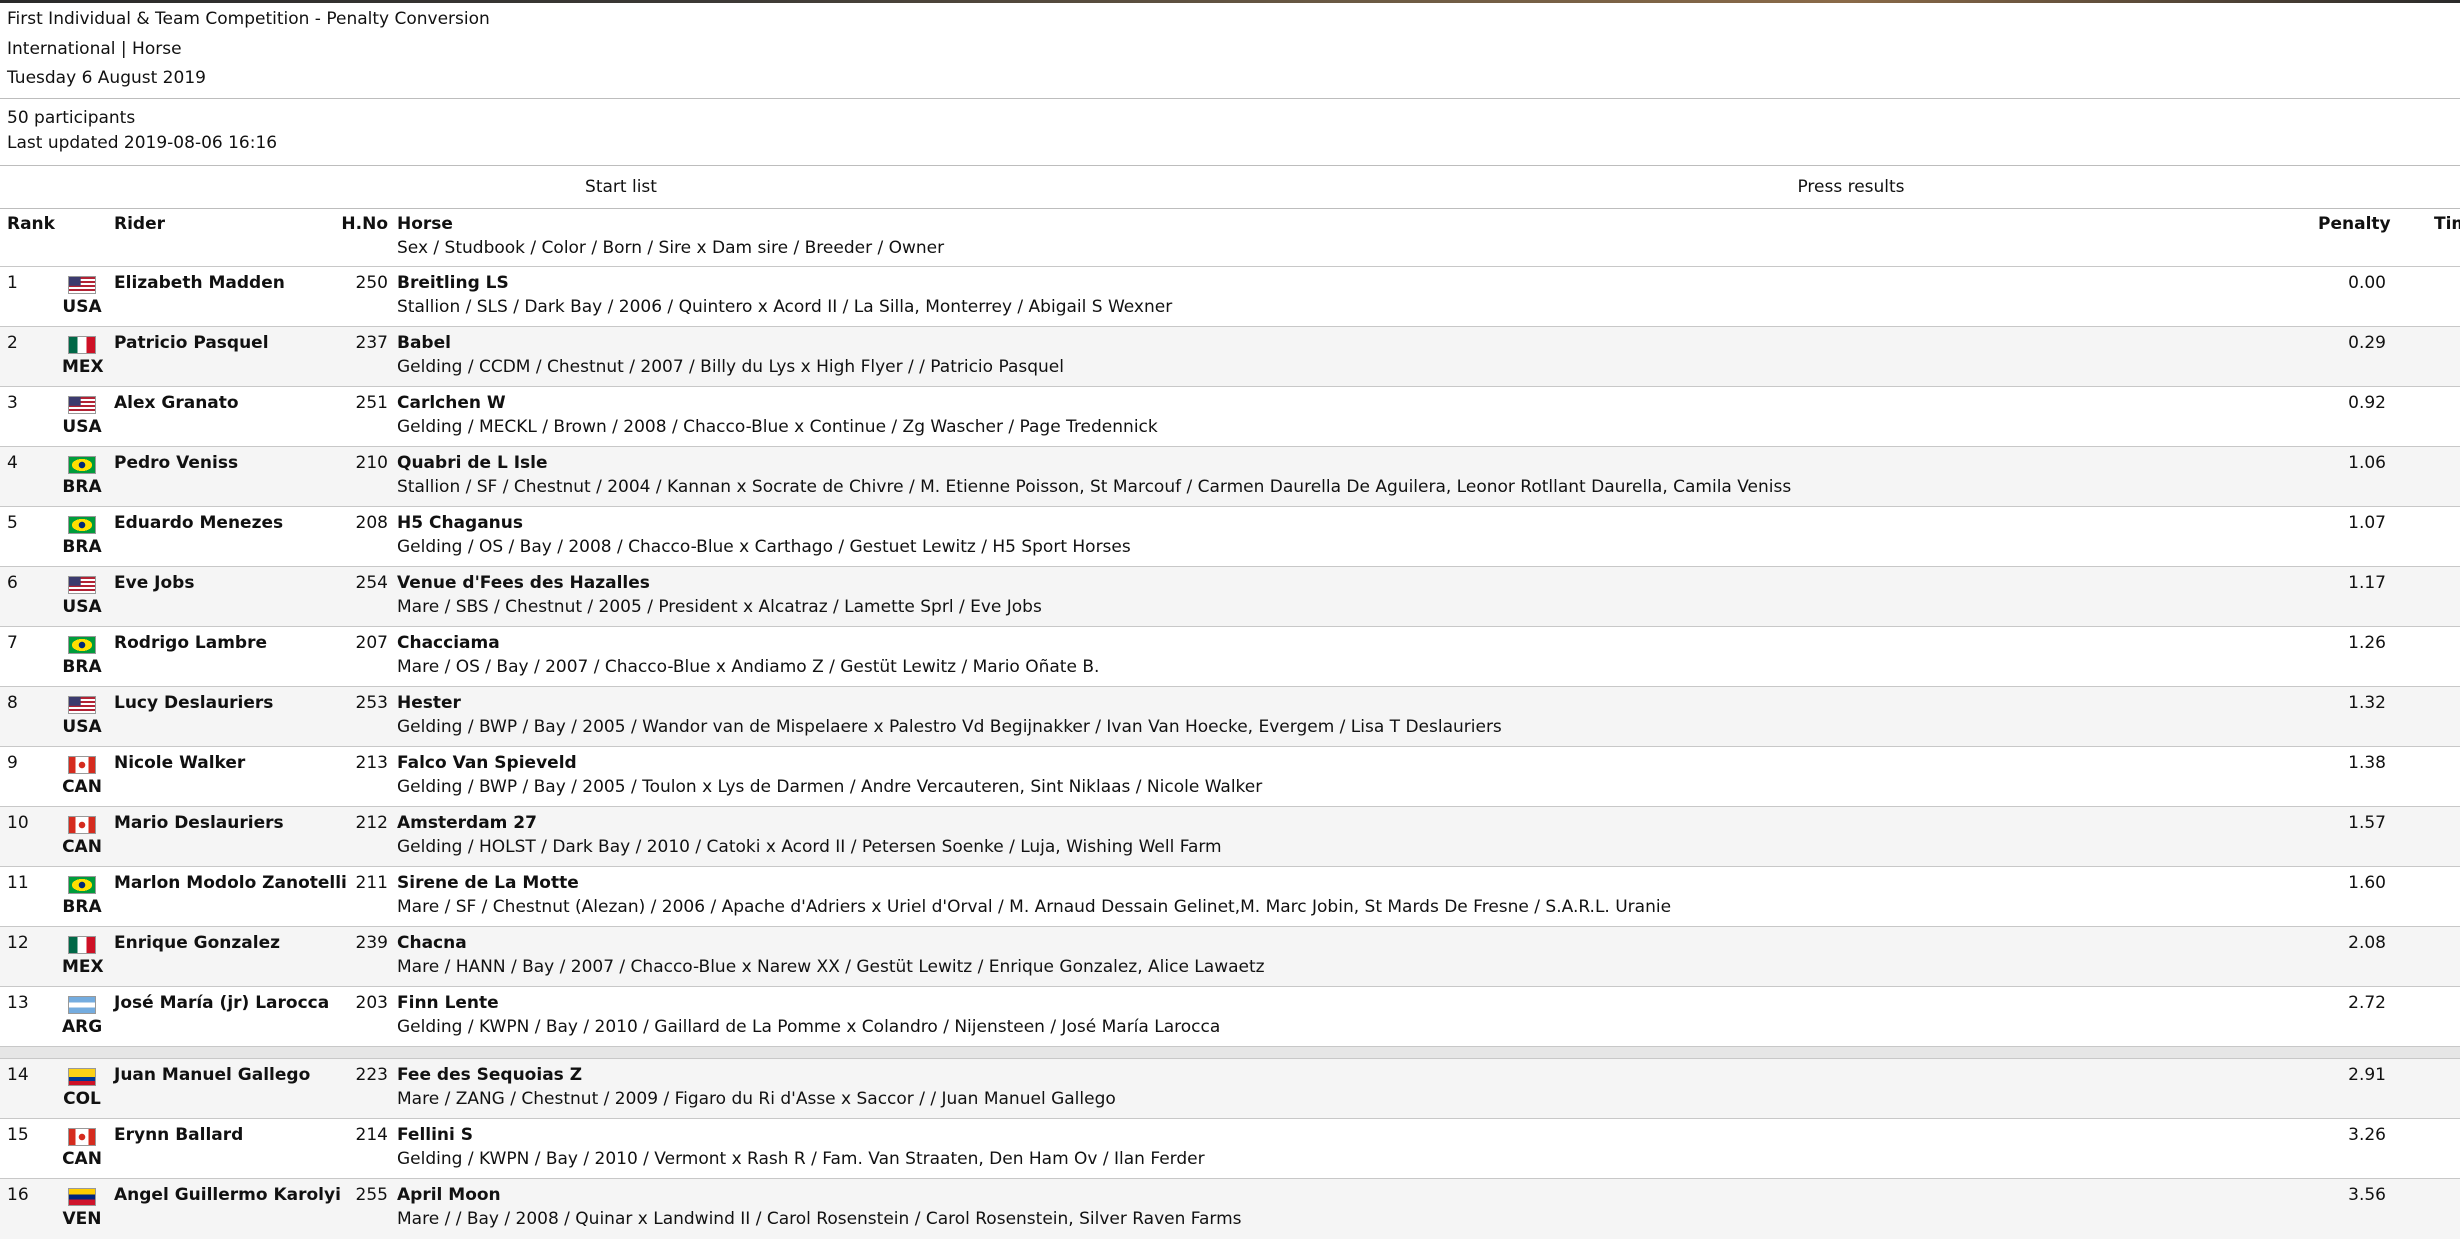 This screenshot has width=2460, height=1239. I want to click on rider-name: Alex Granato, so click(176, 403).